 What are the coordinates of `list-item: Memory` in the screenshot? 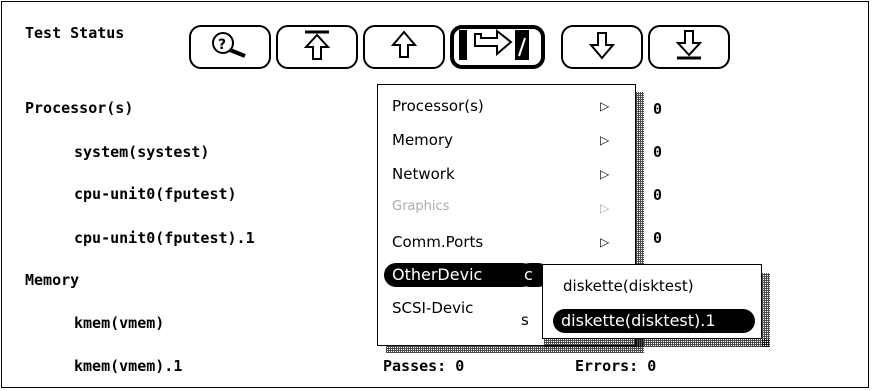 It's located at (52, 280).